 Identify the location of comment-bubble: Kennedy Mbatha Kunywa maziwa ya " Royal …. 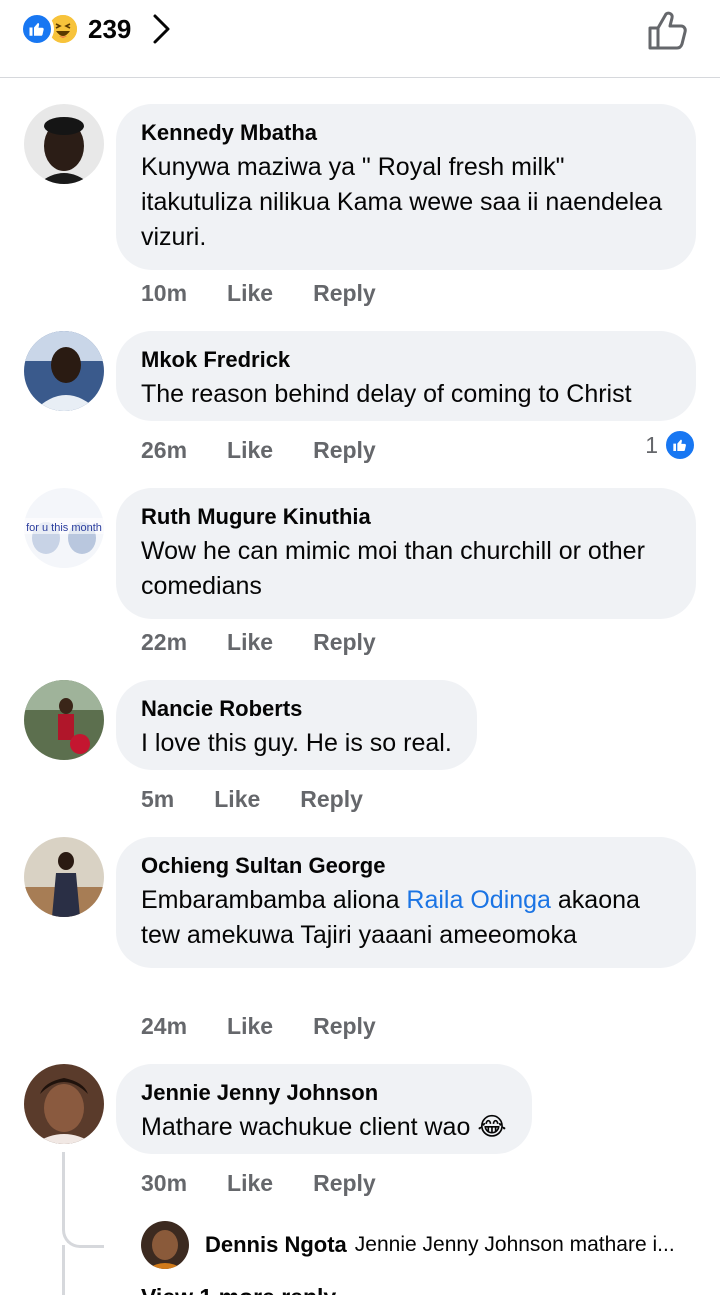
(406, 187).